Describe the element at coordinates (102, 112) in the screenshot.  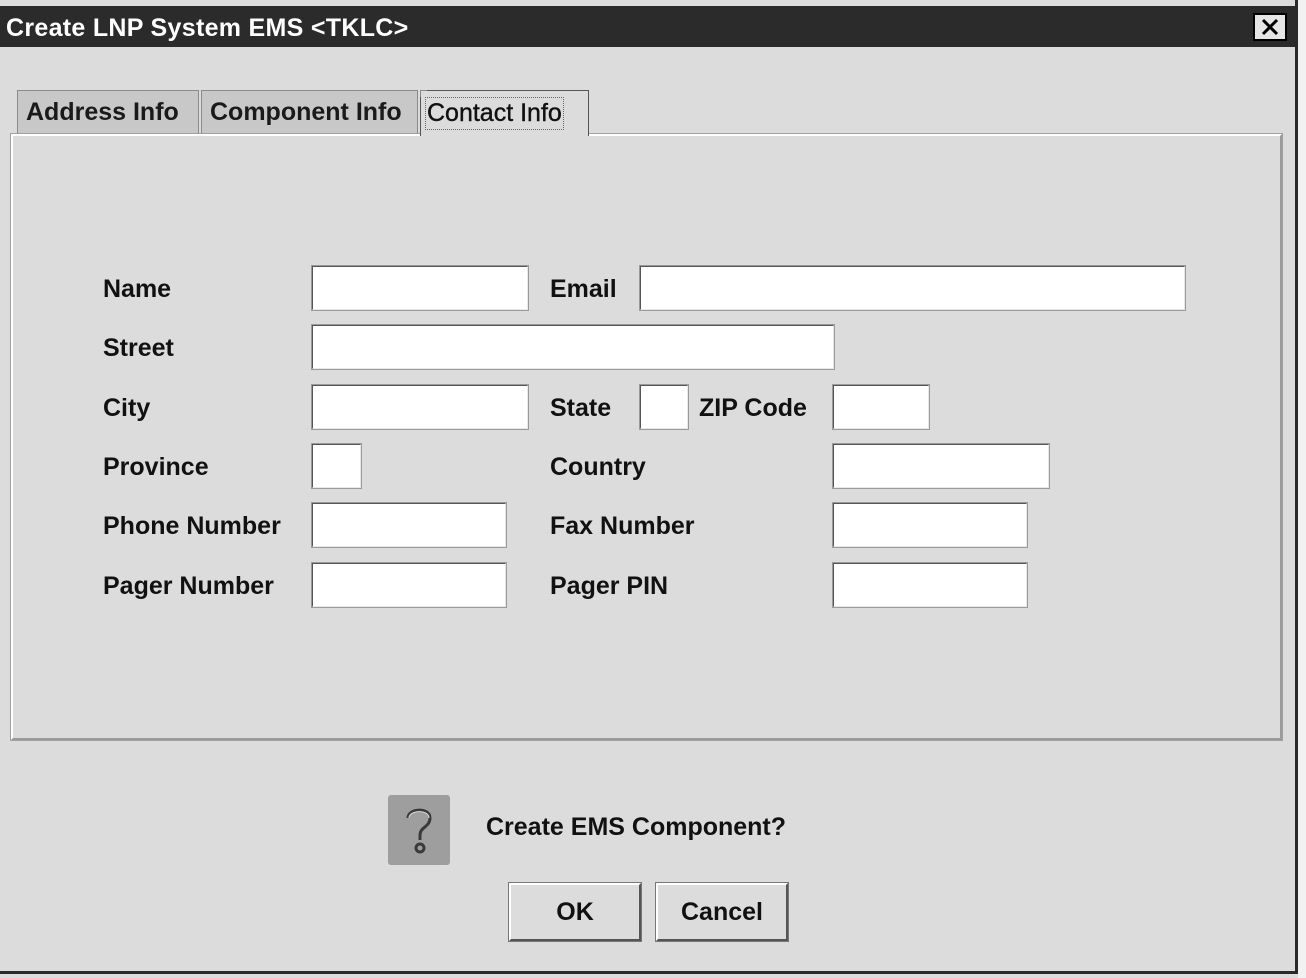
I see `tab-label: Address Info` at that location.